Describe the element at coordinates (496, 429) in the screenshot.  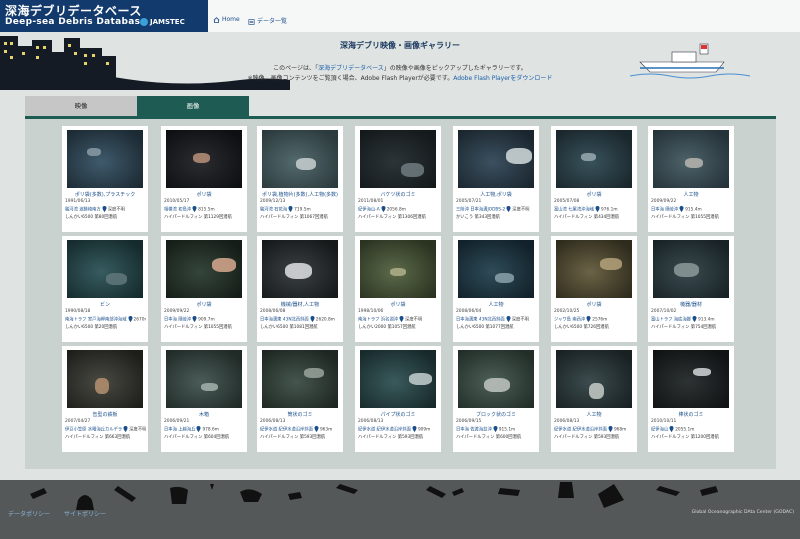
I see `gallery-card-location: 日本海 佐渡海盆沖 915.1m` at that location.